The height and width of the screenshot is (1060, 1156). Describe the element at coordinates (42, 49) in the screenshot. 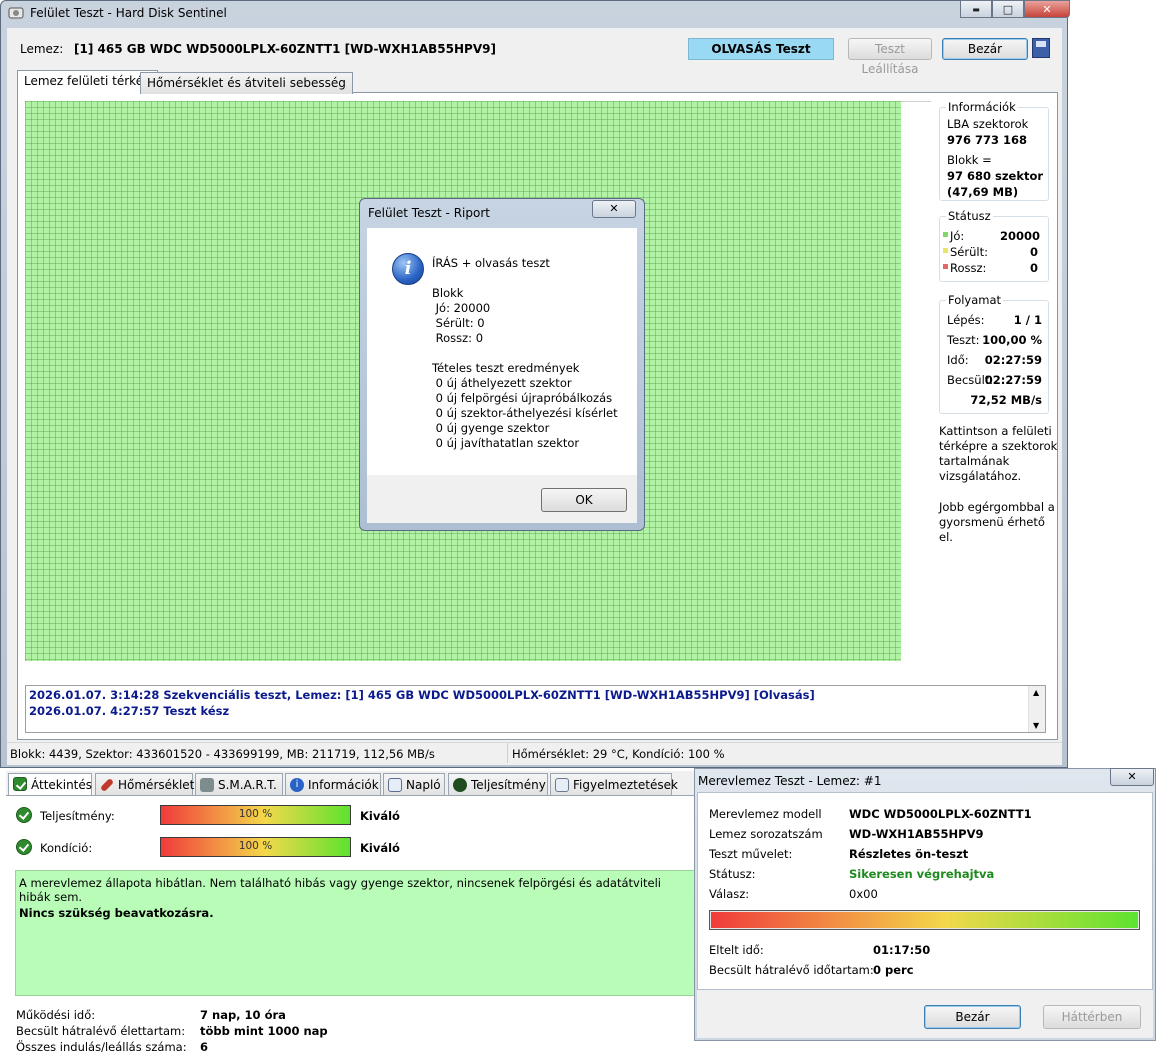

I see `disk-label: Lemez:` at that location.